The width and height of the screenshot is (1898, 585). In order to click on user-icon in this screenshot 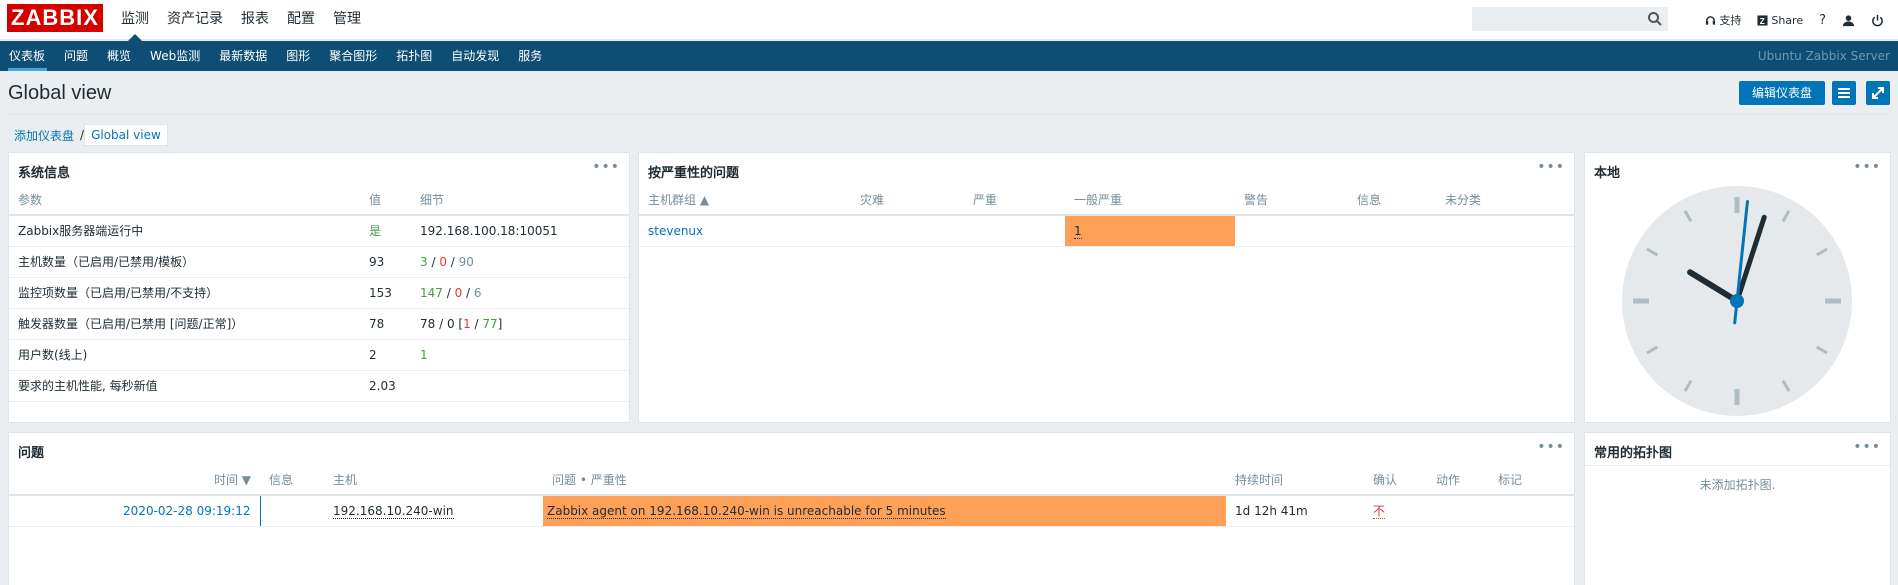, I will do `click(1848, 20)`.